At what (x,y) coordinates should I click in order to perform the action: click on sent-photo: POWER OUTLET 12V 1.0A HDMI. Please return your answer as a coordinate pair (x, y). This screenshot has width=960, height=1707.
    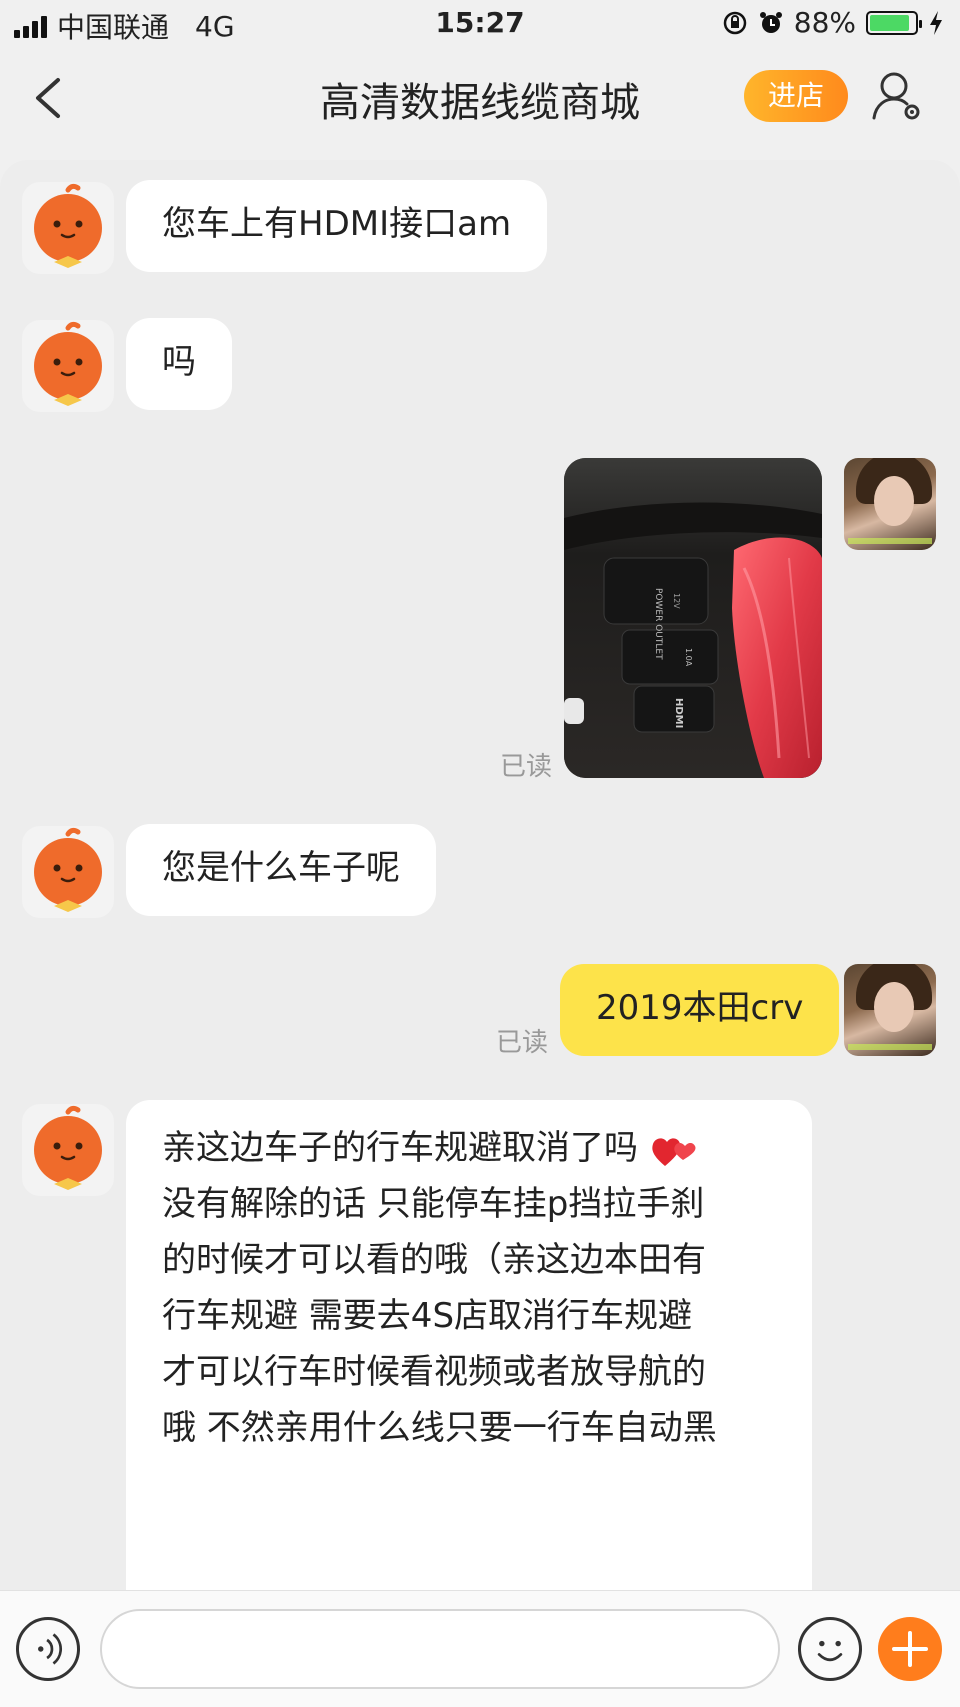
    Looking at the image, I should click on (693, 618).